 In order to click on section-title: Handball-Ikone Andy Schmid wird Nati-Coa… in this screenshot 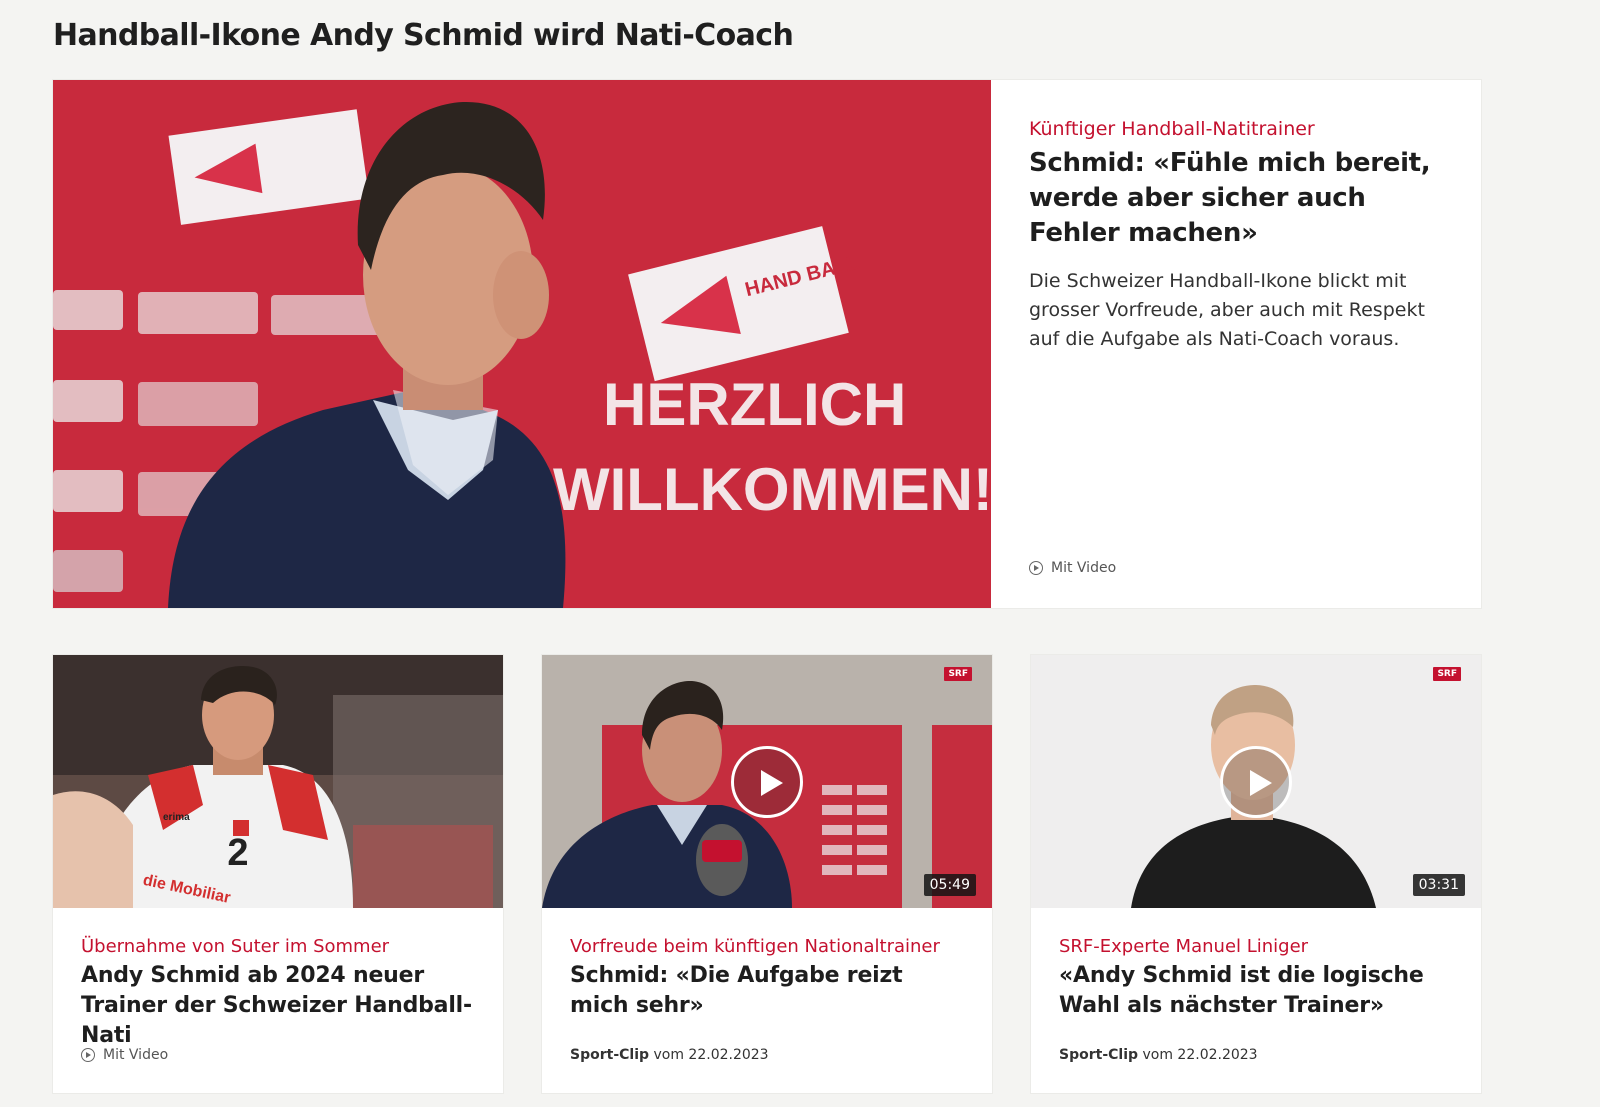, I will do `click(423, 35)`.